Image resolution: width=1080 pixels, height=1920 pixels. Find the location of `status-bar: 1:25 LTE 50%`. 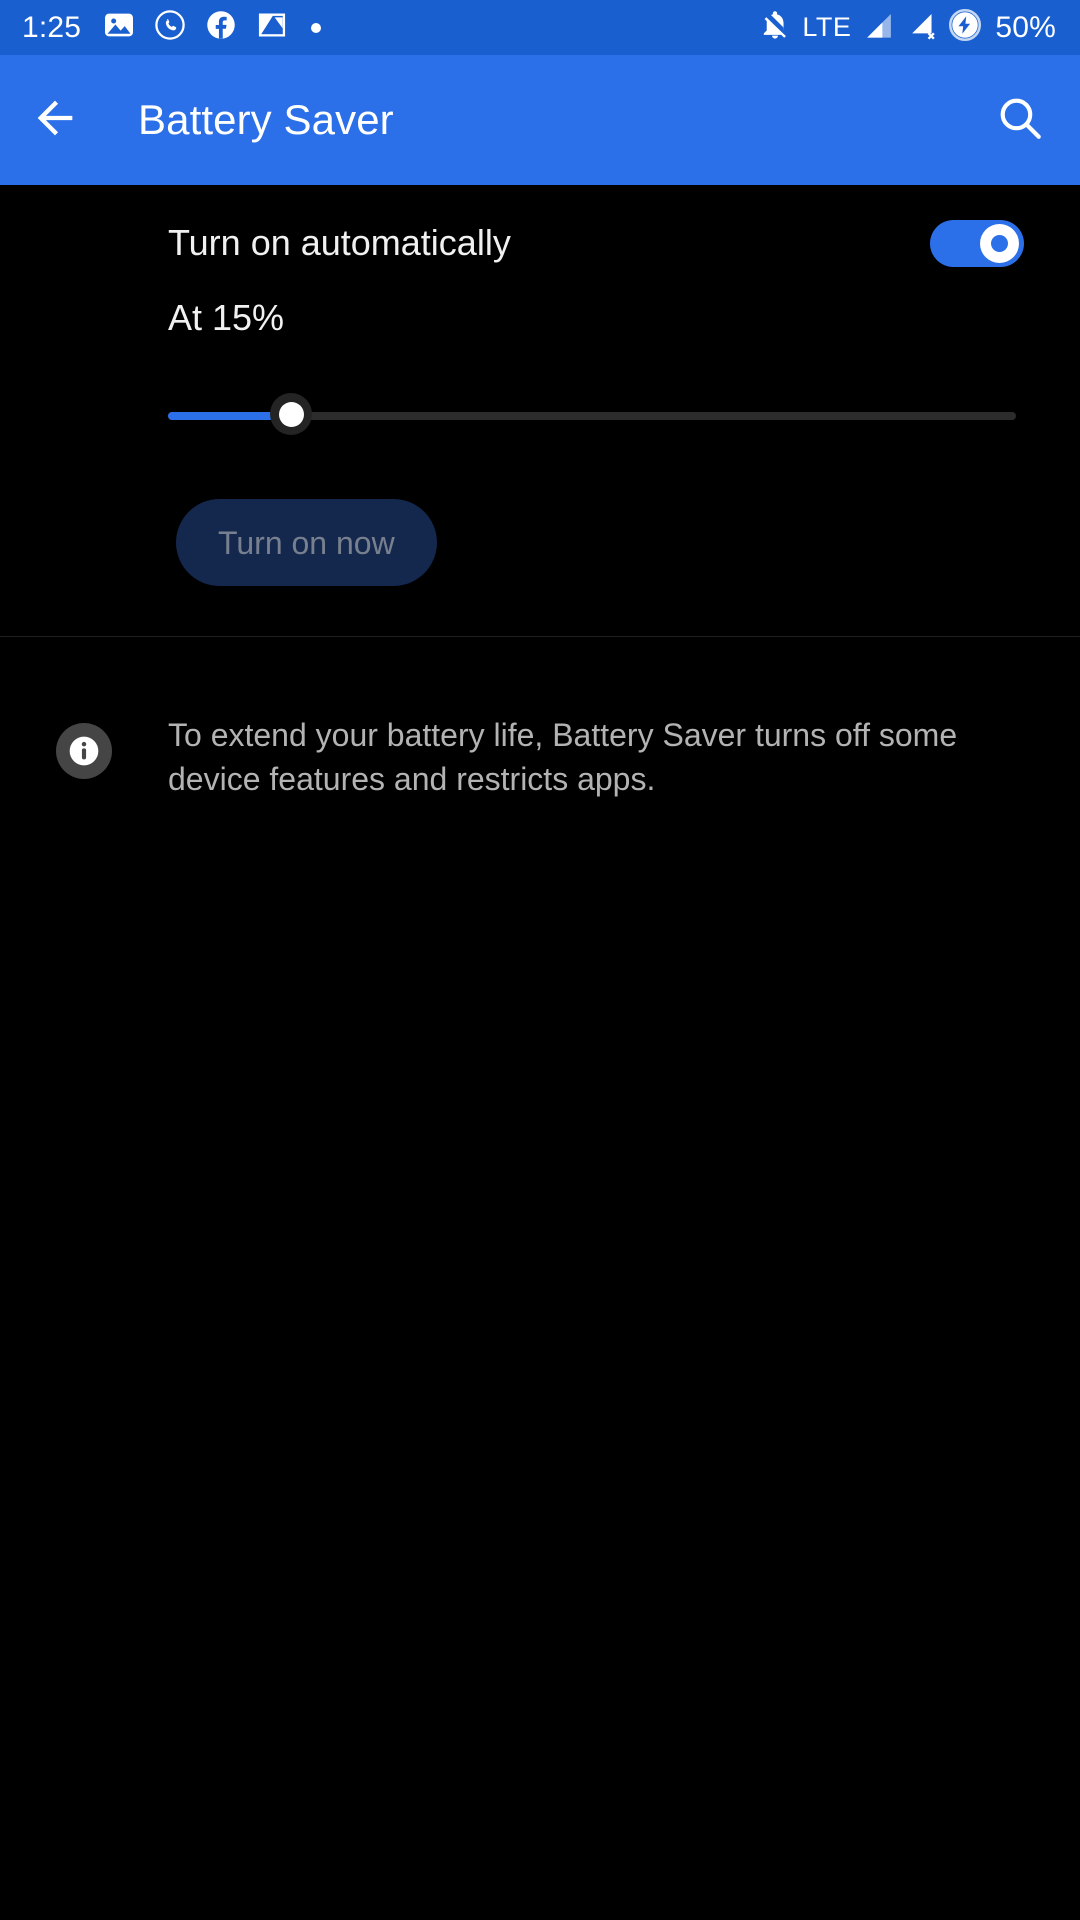

status-bar: 1:25 LTE 50% is located at coordinates (540, 27).